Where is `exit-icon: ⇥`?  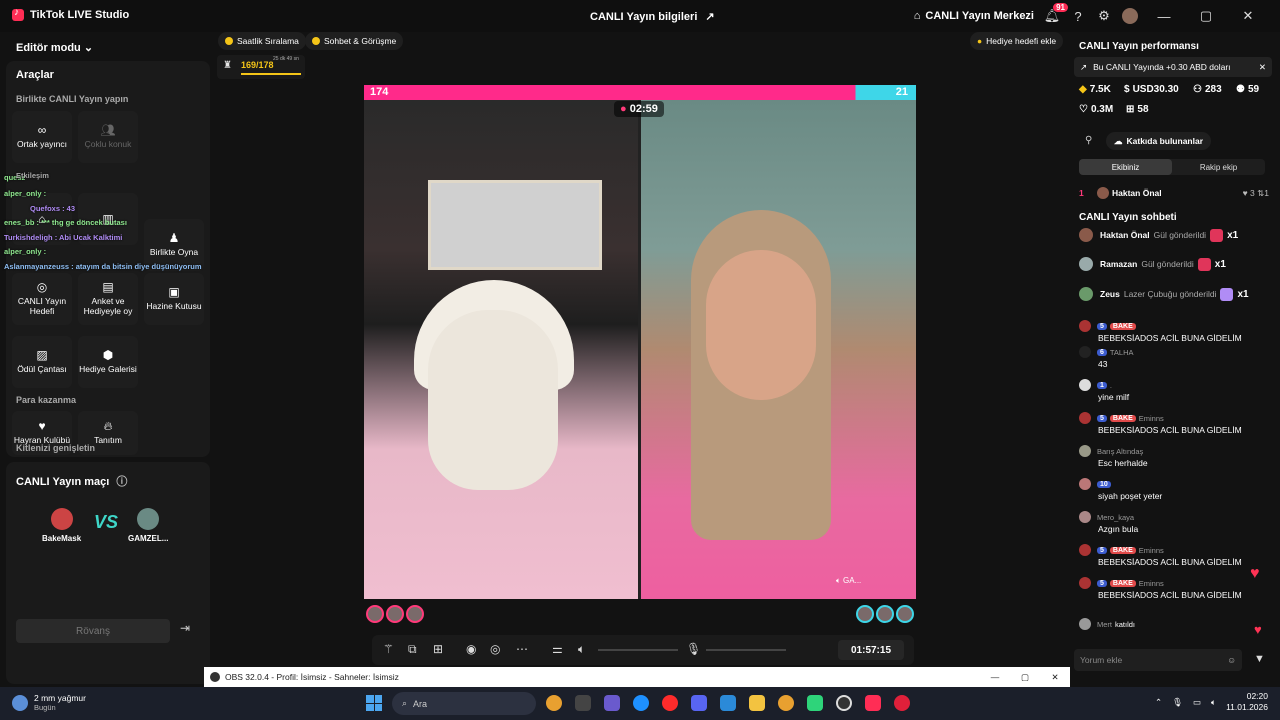
exit-icon: ⇥ is located at coordinates (188, 629).